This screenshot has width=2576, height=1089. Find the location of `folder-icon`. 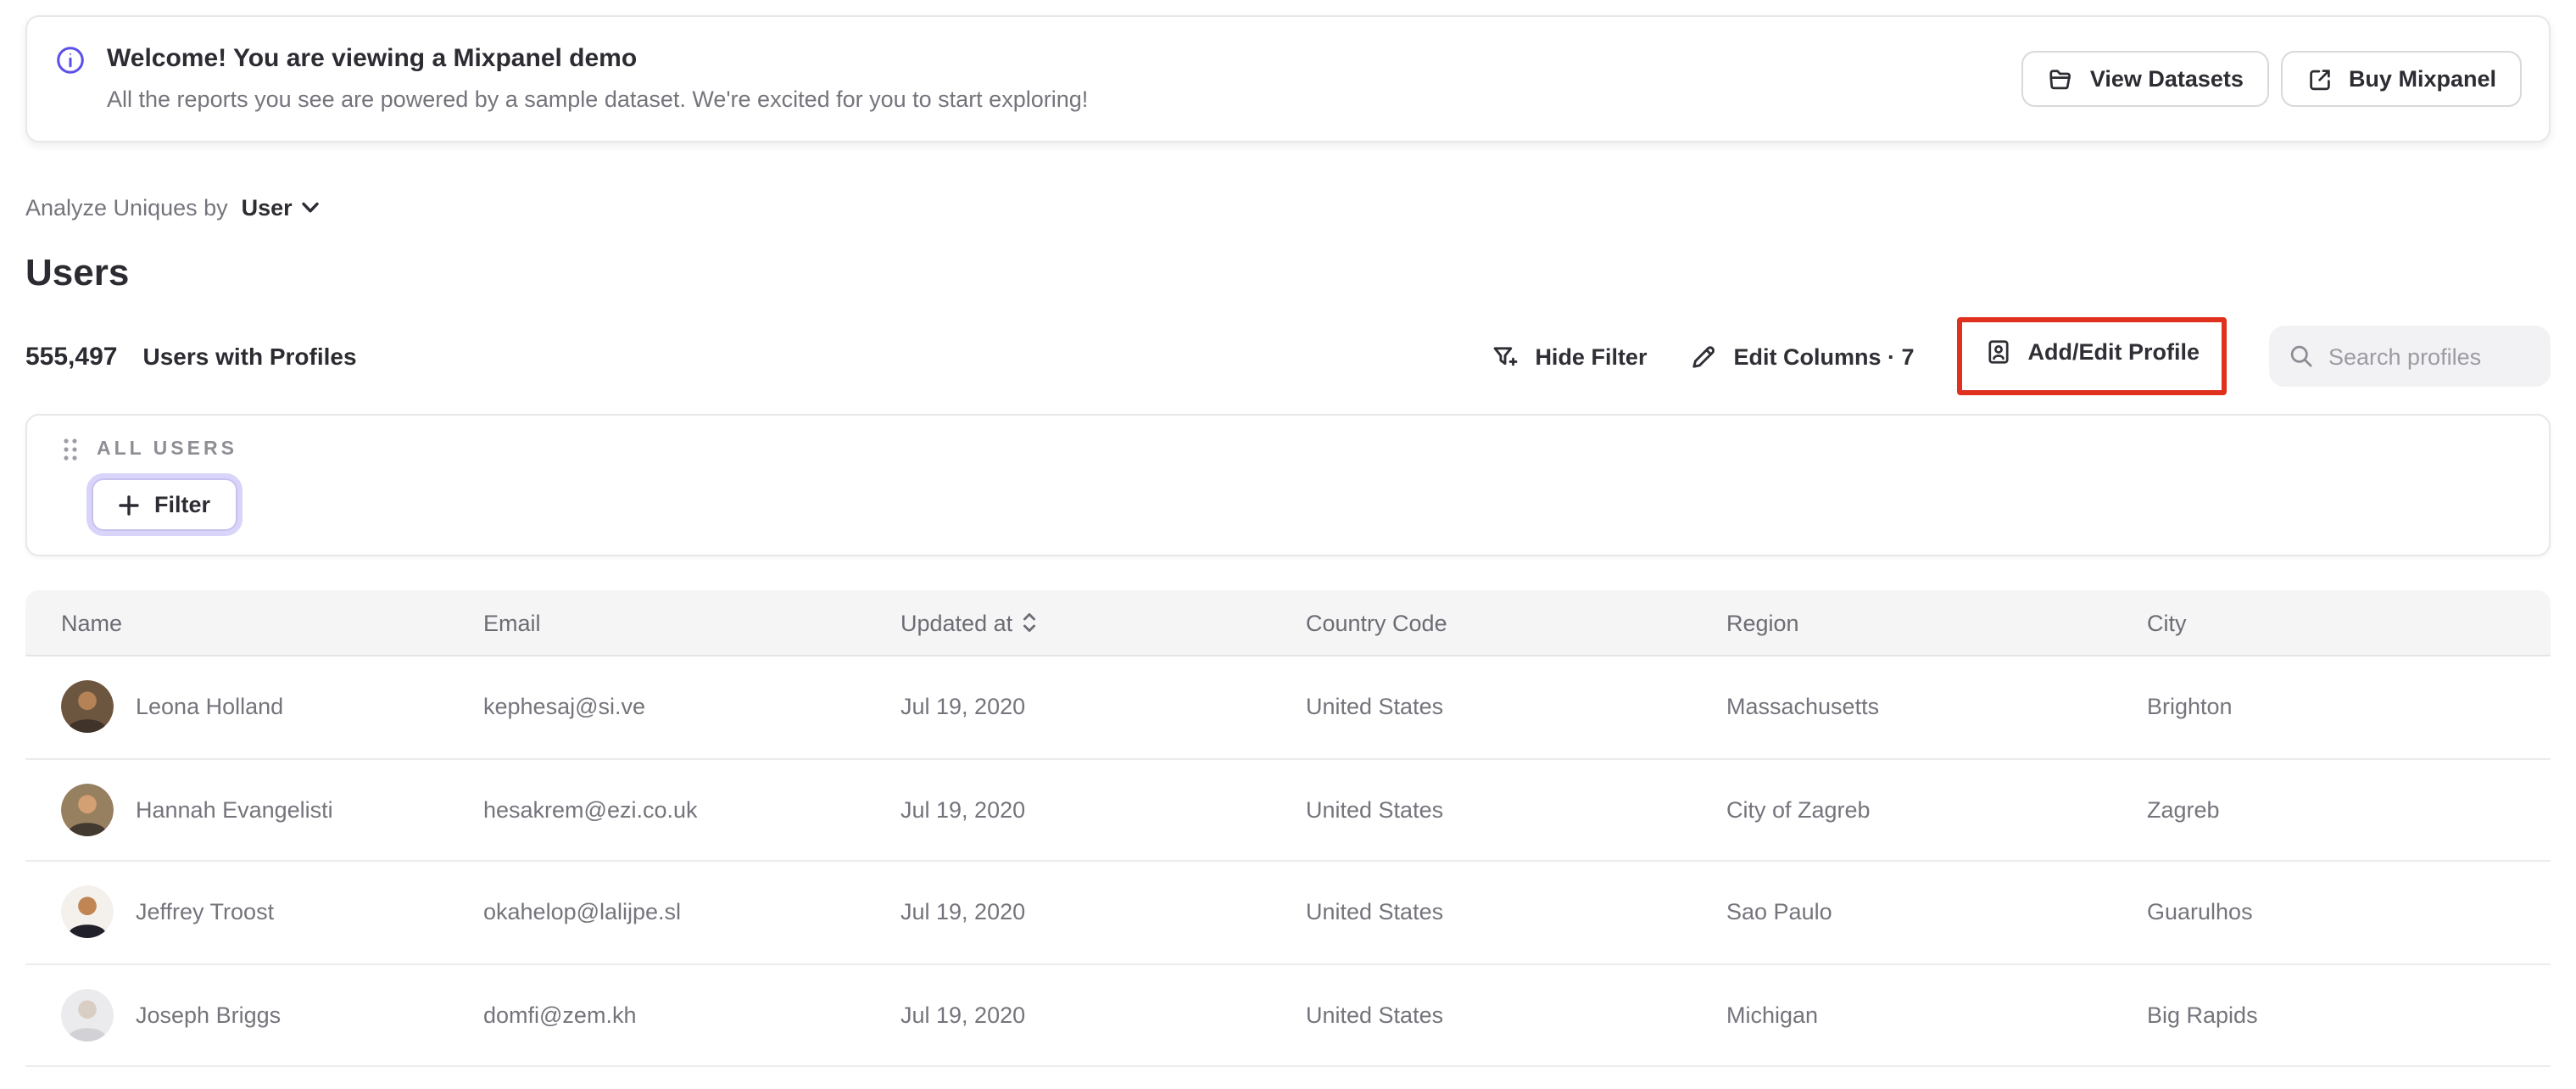

folder-icon is located at coordinates (2060, 79).